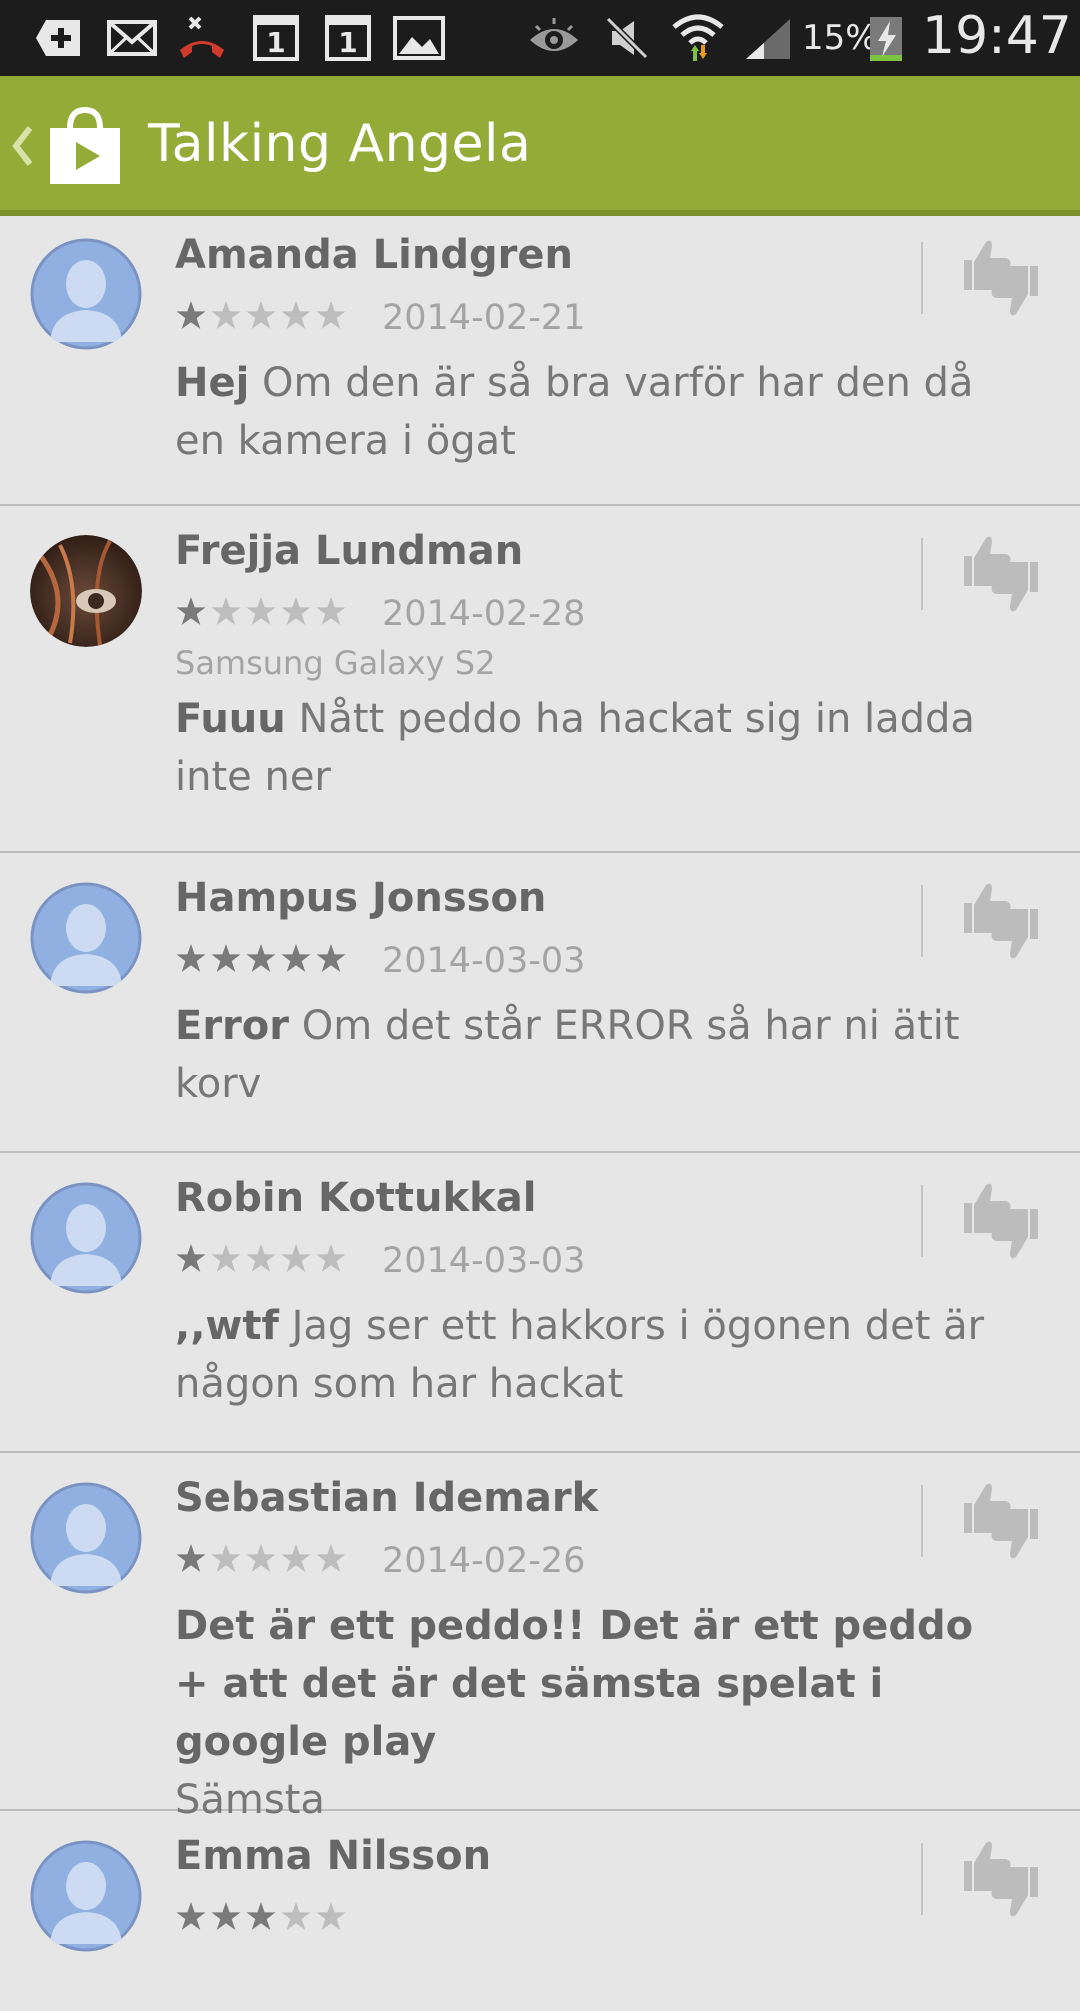  Describe the element at coordinates (361, 898) in the screenshot. I see `review-author: Hampus Jonsson` at that location.